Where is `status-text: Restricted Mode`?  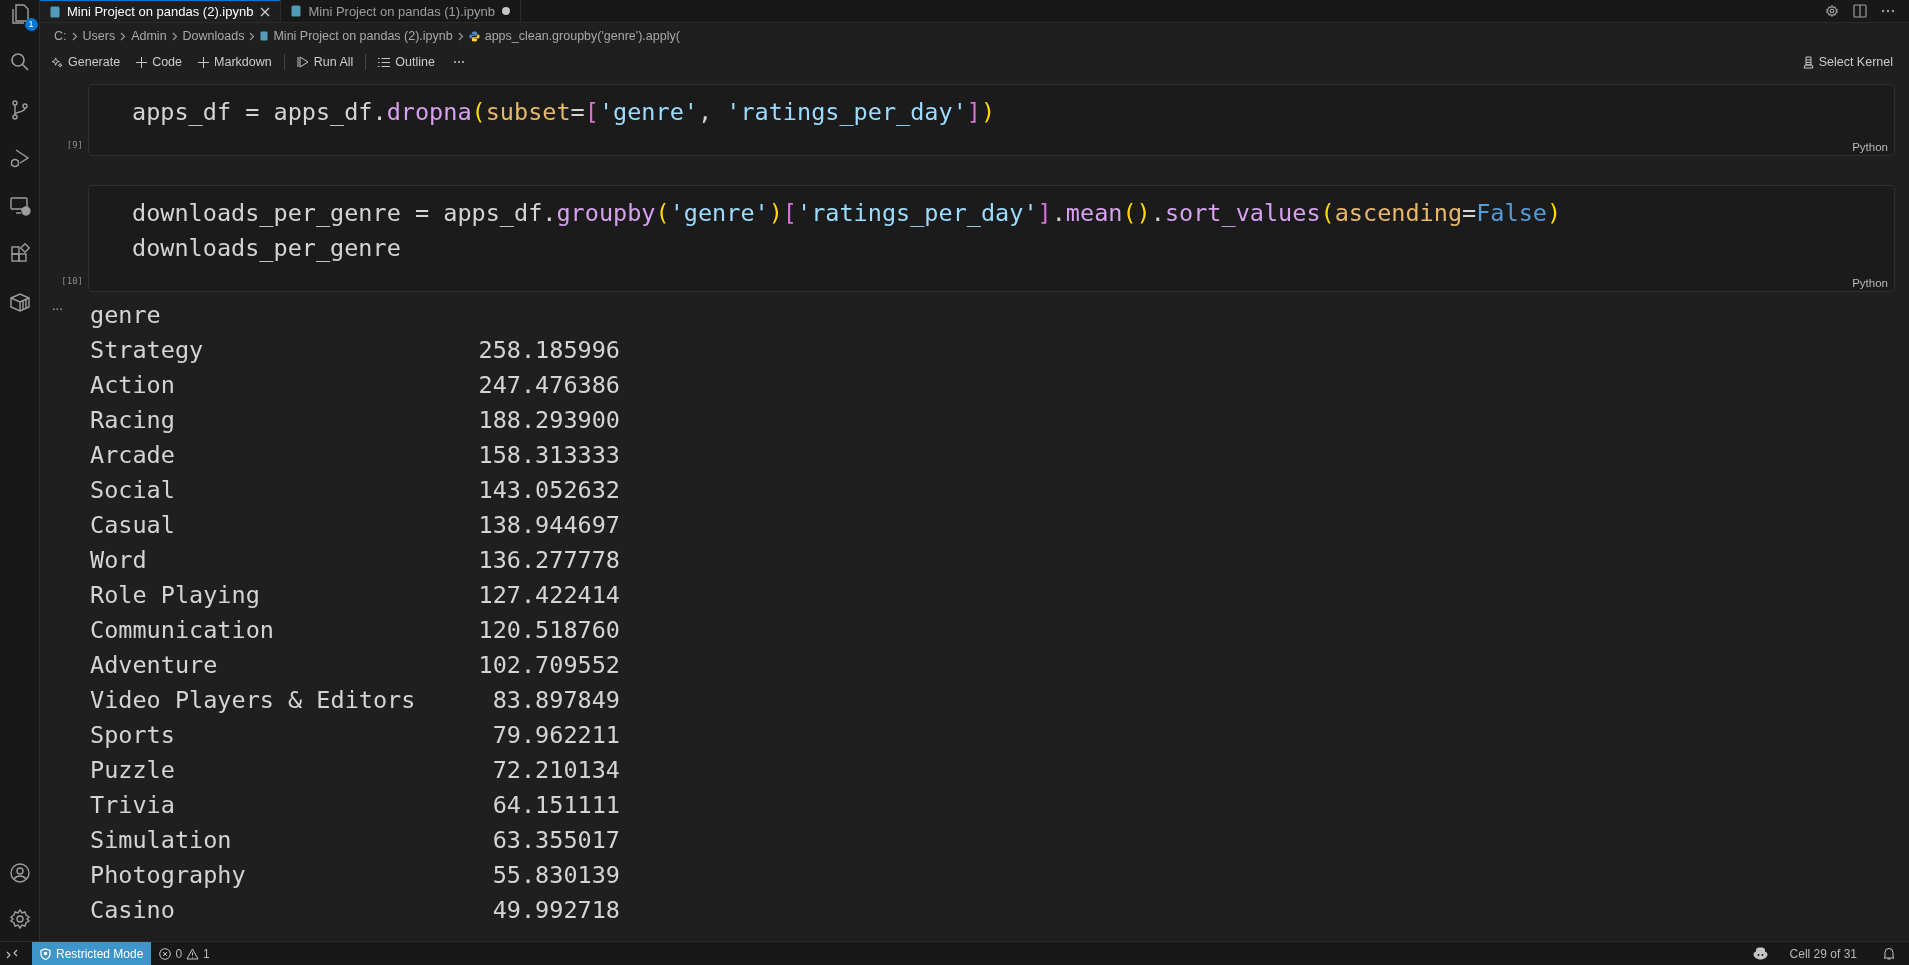
status-text: Restricted Mode is located at coordinates (100, 953).